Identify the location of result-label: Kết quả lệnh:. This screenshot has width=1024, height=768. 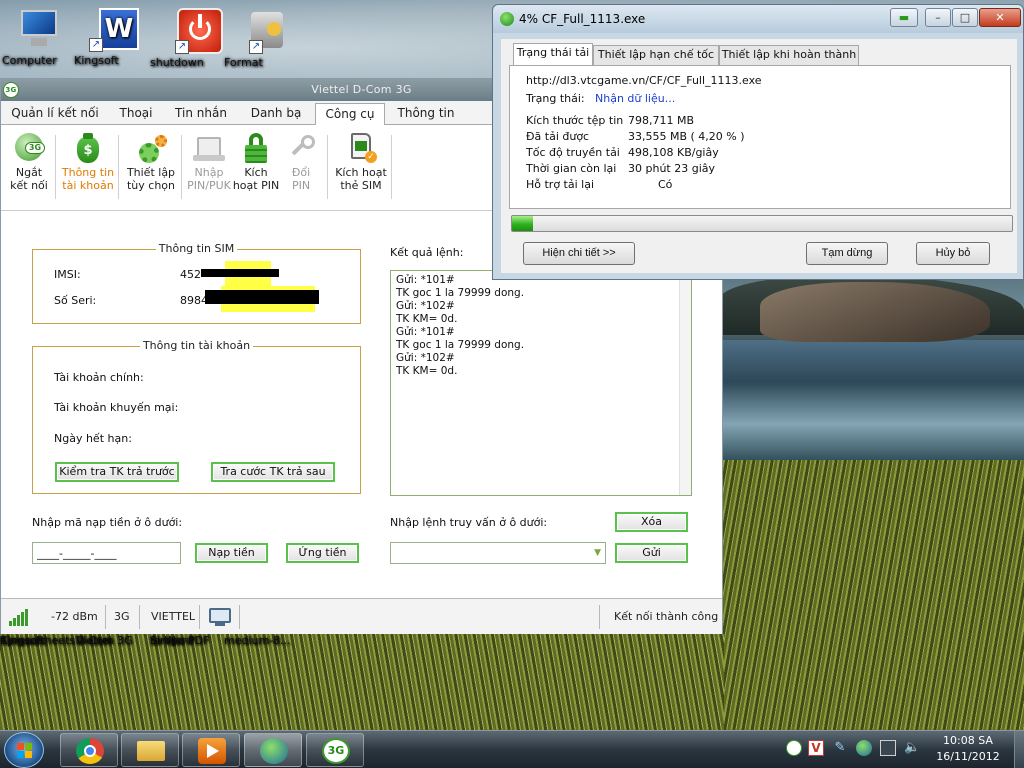
(427, 252).